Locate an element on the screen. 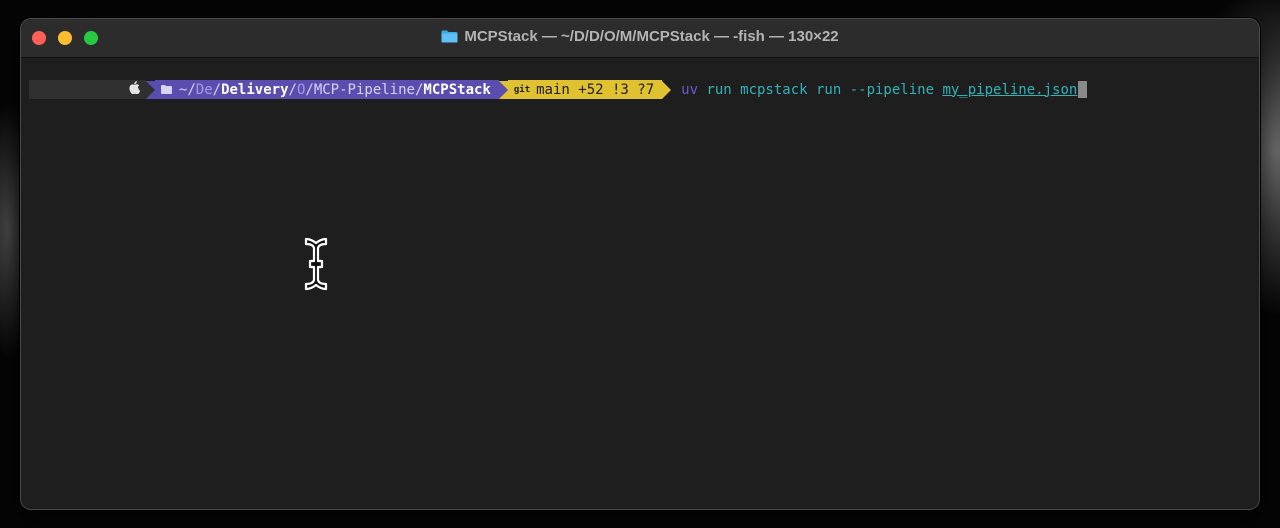 The image size is (1280, 528). command-program: uv is located at coordinates (689, 89).